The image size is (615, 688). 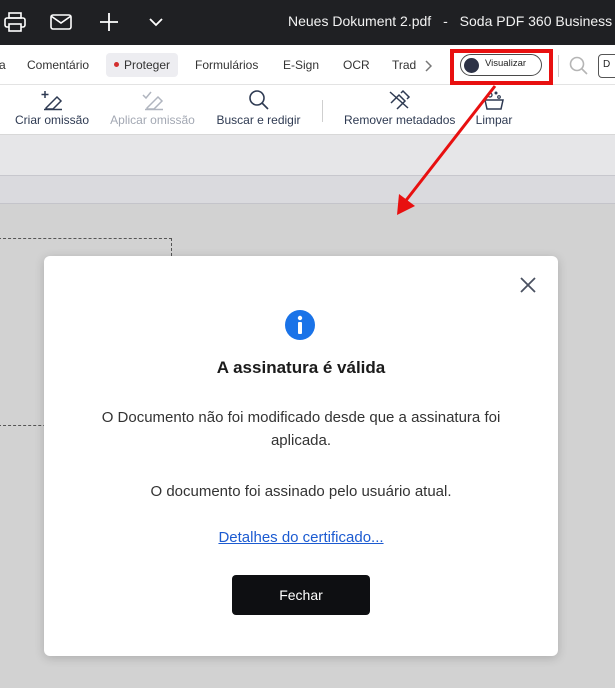 What do you see at coordinates (494, 120) in the screenshot?
I see `tool-label: Limpar` at bounding box center [494, 120].